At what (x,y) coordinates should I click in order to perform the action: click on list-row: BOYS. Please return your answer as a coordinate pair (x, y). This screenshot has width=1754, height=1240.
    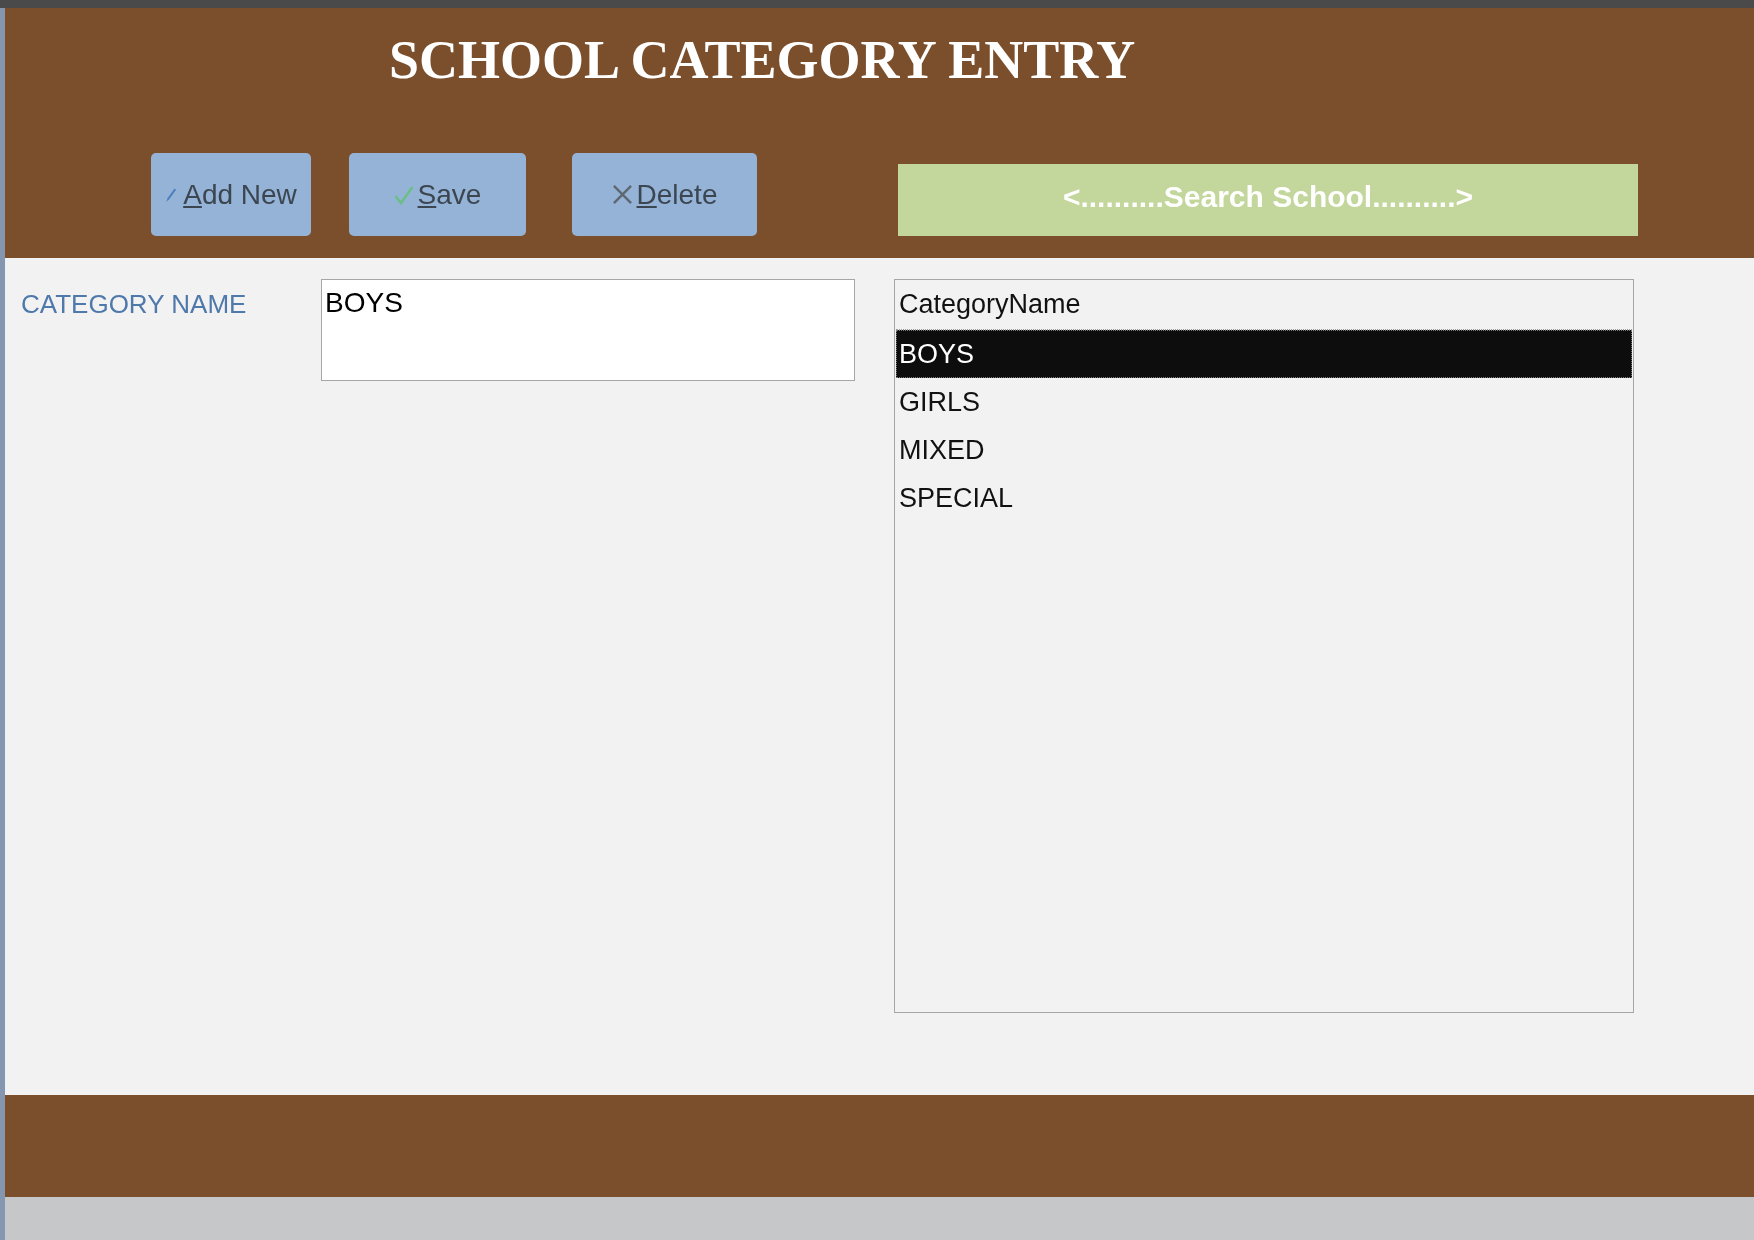
    Looking at the image, I should click on (1264, 354).